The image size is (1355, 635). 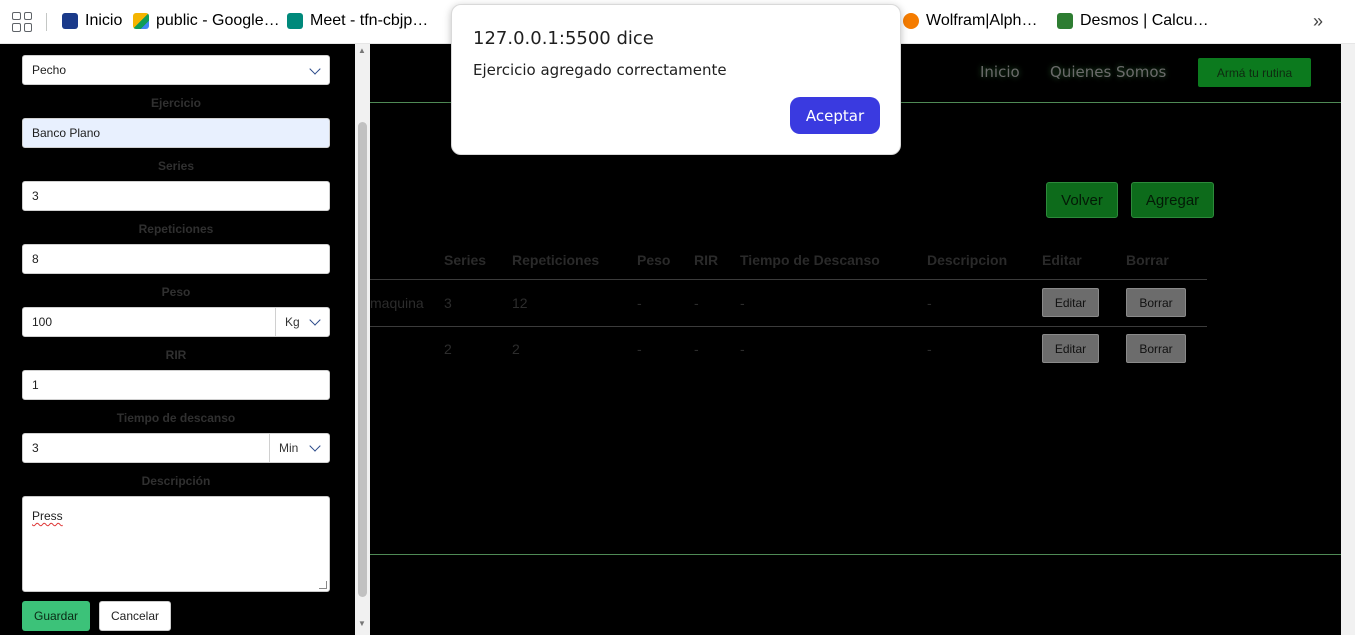 I want to click on rir-input: 1, so click(x=176, y=385).